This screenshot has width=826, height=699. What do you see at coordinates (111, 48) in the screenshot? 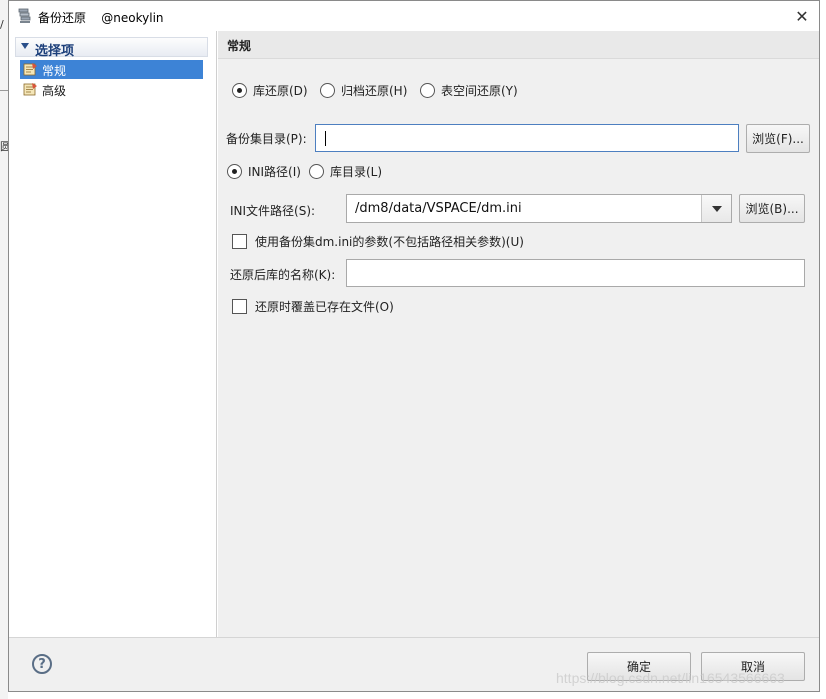
I see `tree-header: 选择项` at bounding box center [111, 48].